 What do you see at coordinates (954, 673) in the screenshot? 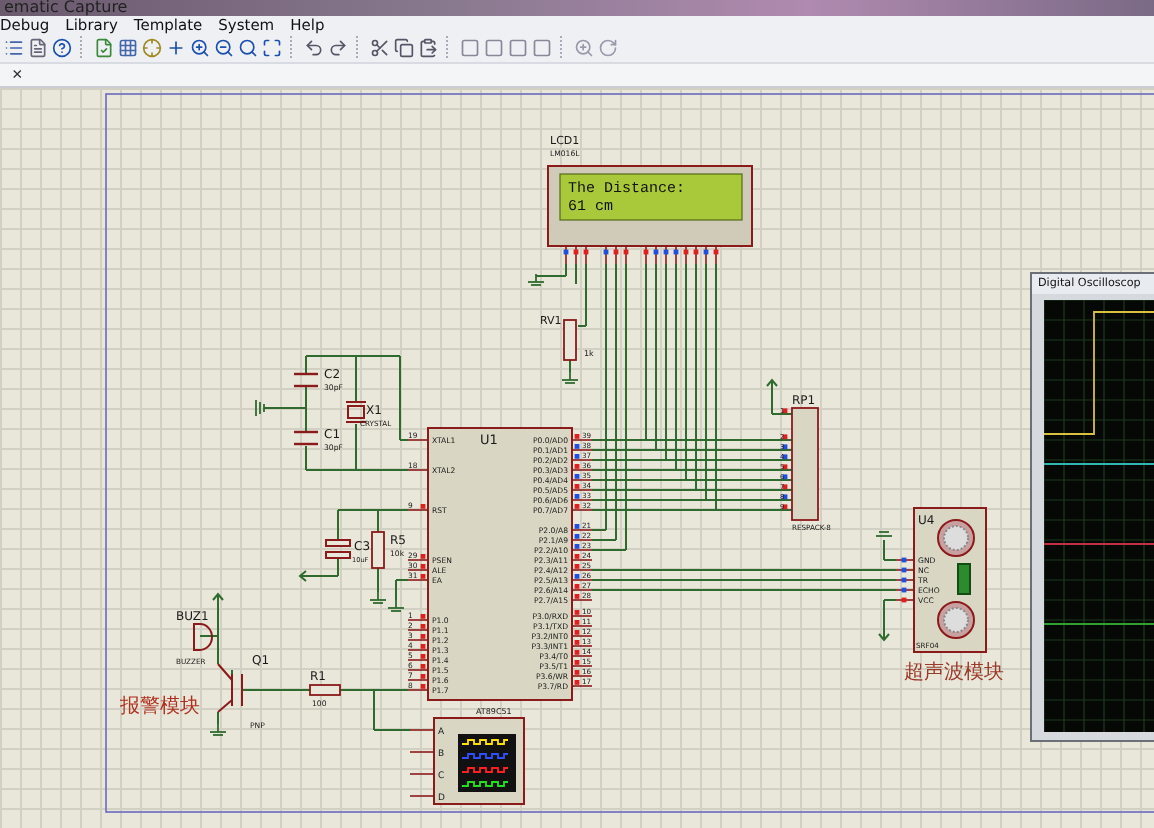
I see `module-caption: 超声波模块` at bounding box center [954, 673].